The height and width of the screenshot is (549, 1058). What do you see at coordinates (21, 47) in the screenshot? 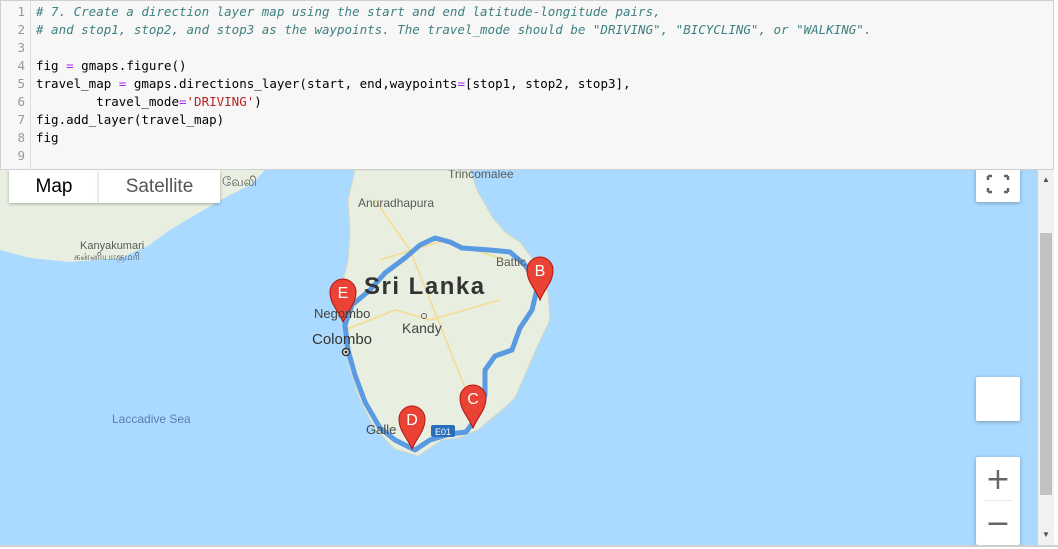
I see `line-number: 3` at bounding box center [21, 47].